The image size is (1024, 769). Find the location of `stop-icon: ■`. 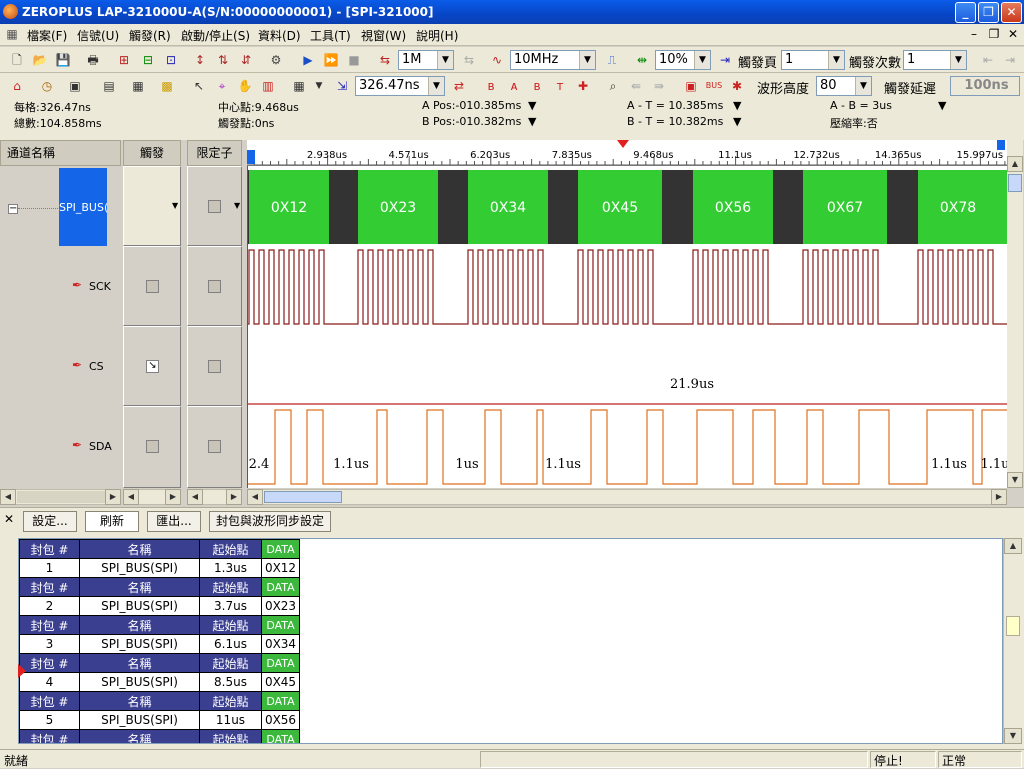

stop-icon: ■ is located at coordinates (354, 60).